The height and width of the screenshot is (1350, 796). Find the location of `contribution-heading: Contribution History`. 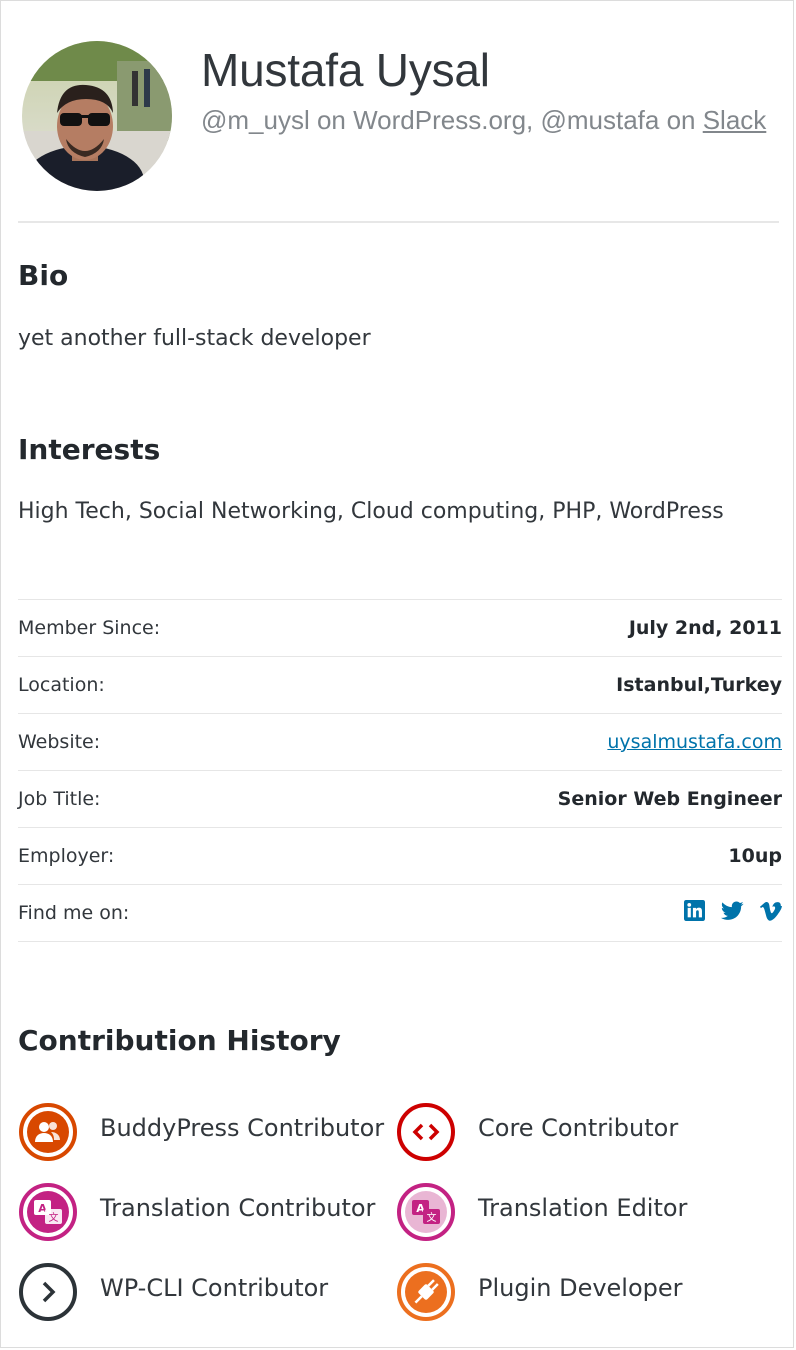

contribution-heading: Contribution History is located at coordinates (179, 1040).